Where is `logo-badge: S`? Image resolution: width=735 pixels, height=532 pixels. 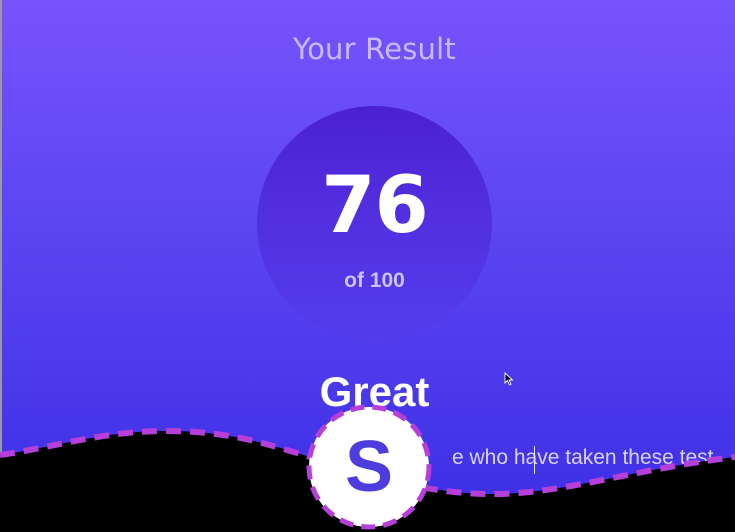
logo-badge: S is located at coordinates (369, 467).